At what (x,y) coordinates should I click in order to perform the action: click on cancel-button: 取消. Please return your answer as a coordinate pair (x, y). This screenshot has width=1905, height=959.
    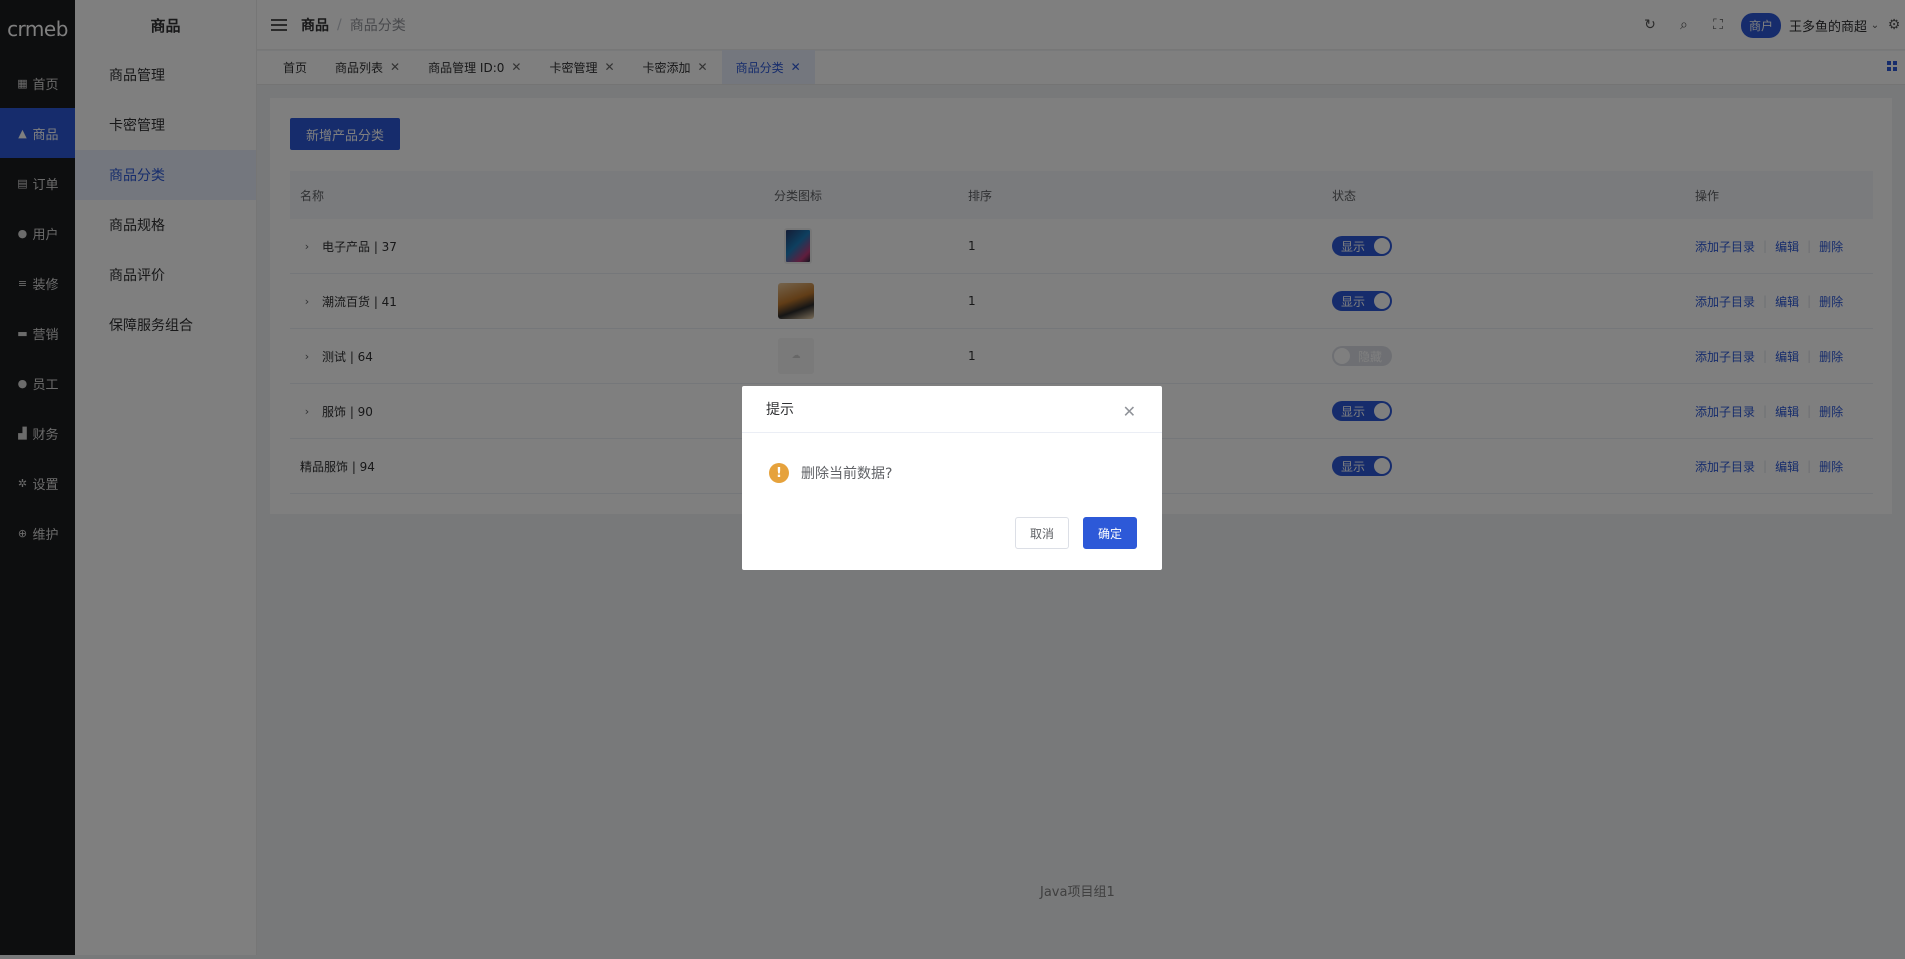
    Looking at the image, I should click on (1041, 533).